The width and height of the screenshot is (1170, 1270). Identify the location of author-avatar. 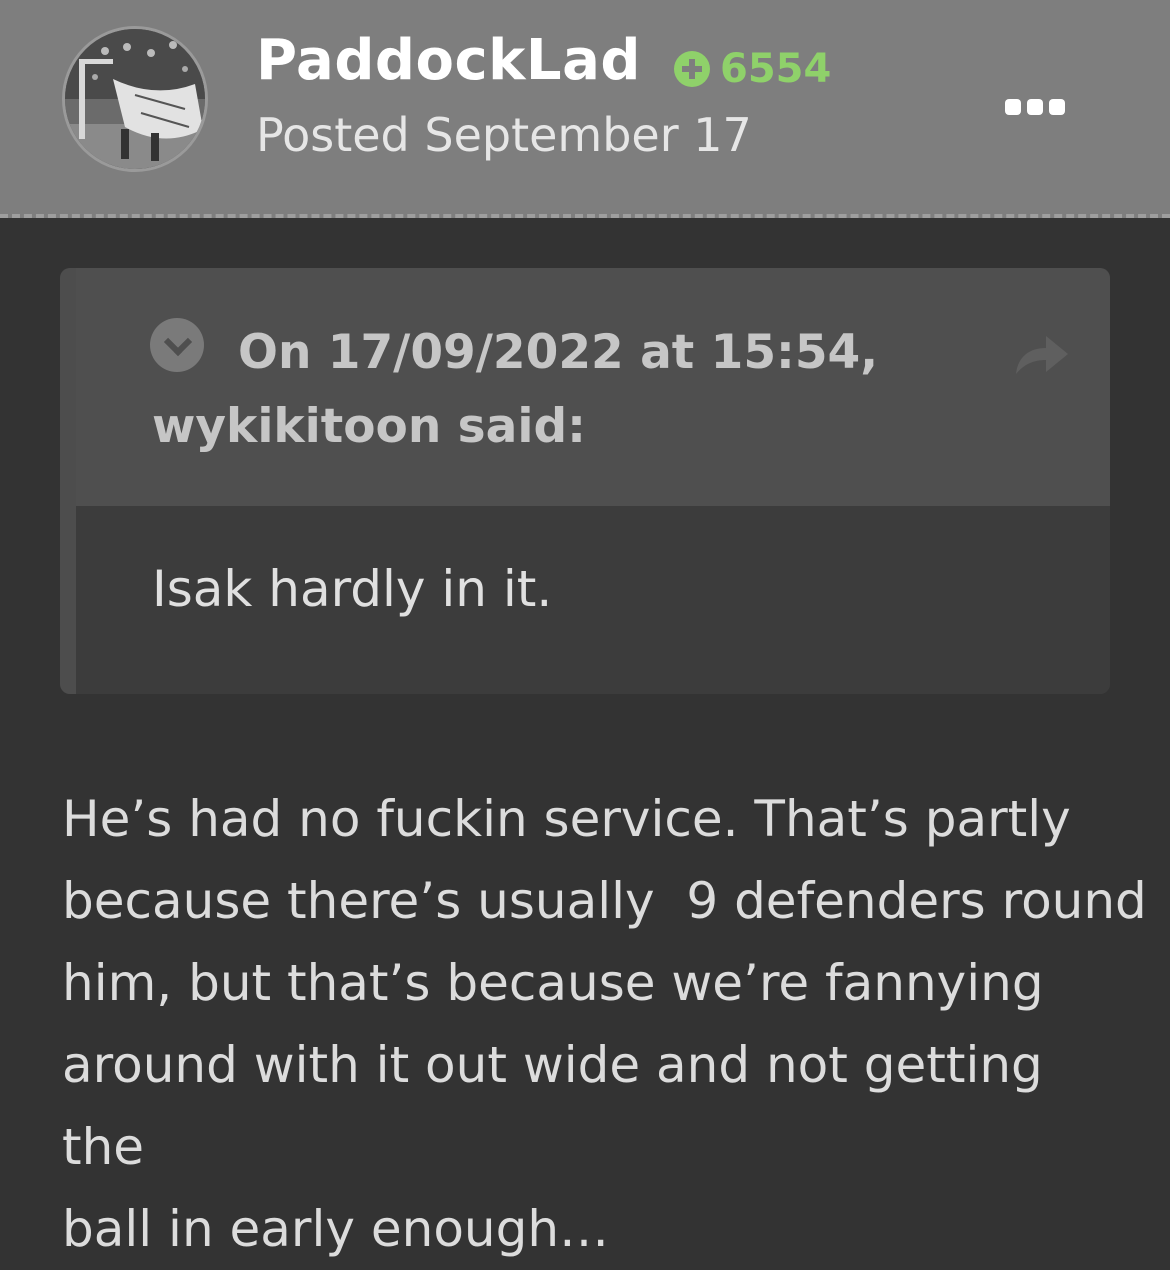
(135, 99).